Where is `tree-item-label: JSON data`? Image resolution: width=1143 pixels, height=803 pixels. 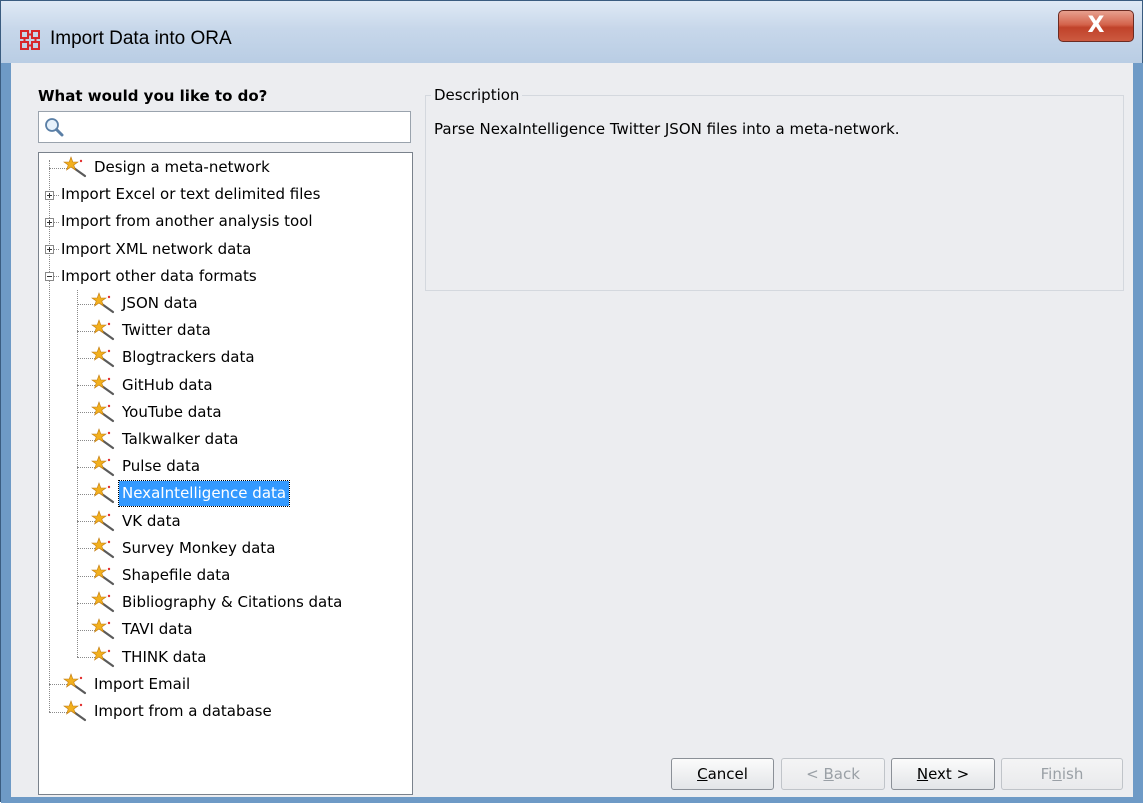 tree-item-label: JSON data is located at coordinates (160, 303).